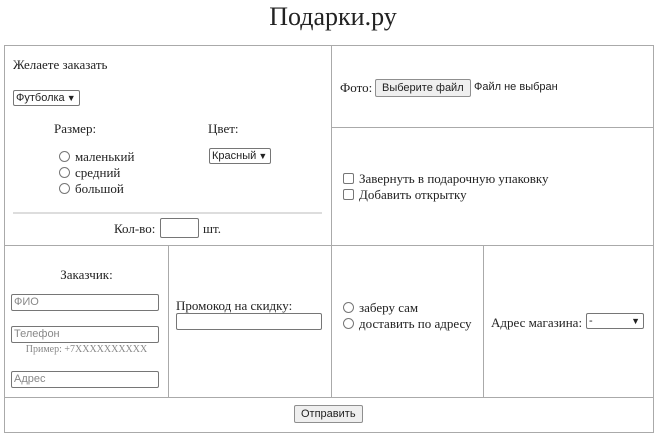 The height and width of the screenshot is (442, 666). Describe the element at coordinates (389, 307) in the screenshot. I see `pickup-label: заберу сам` at that location.